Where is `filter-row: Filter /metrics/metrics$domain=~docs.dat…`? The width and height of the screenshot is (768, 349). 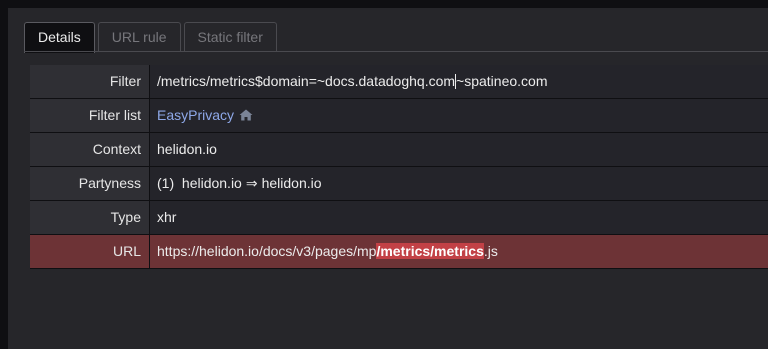 filter-row: Filter /metrics/metrics$domain=~docs.dat… is located at coordinates (399, 82).